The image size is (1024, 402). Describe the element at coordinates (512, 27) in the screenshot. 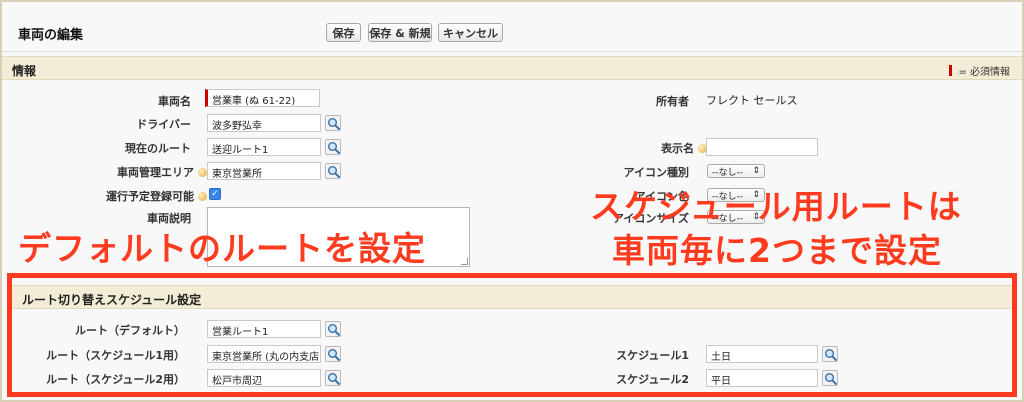

I see `page-header: 車両の編集` at that location.